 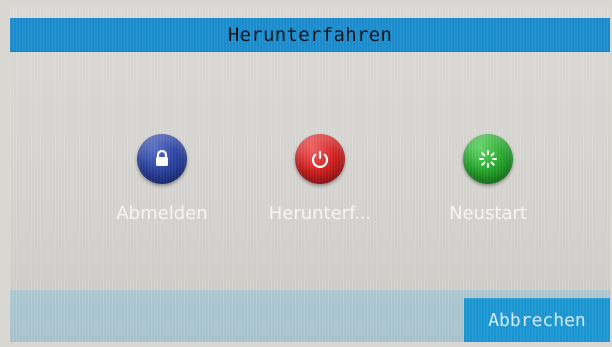 I want to click on dialog-titlebar: Herunterfahren, so click(x=310, y=35).